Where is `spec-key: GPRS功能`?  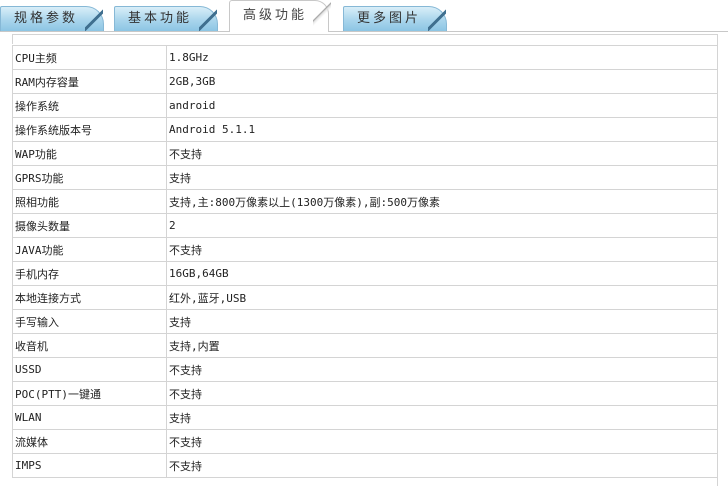 spec-key: GPRS功能 is located at coordinates (89, 177).